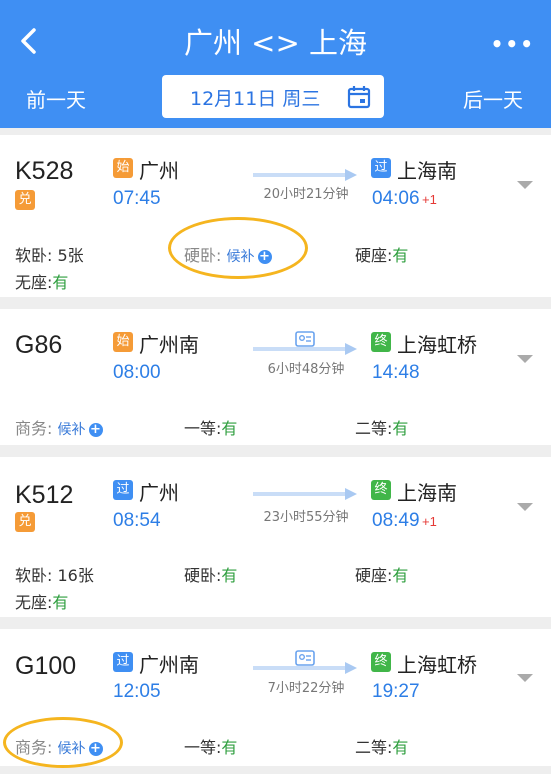  Describe the element at coordinates (396, 691) in the screenshot. I see `arrive-time: 19:27` at that location.